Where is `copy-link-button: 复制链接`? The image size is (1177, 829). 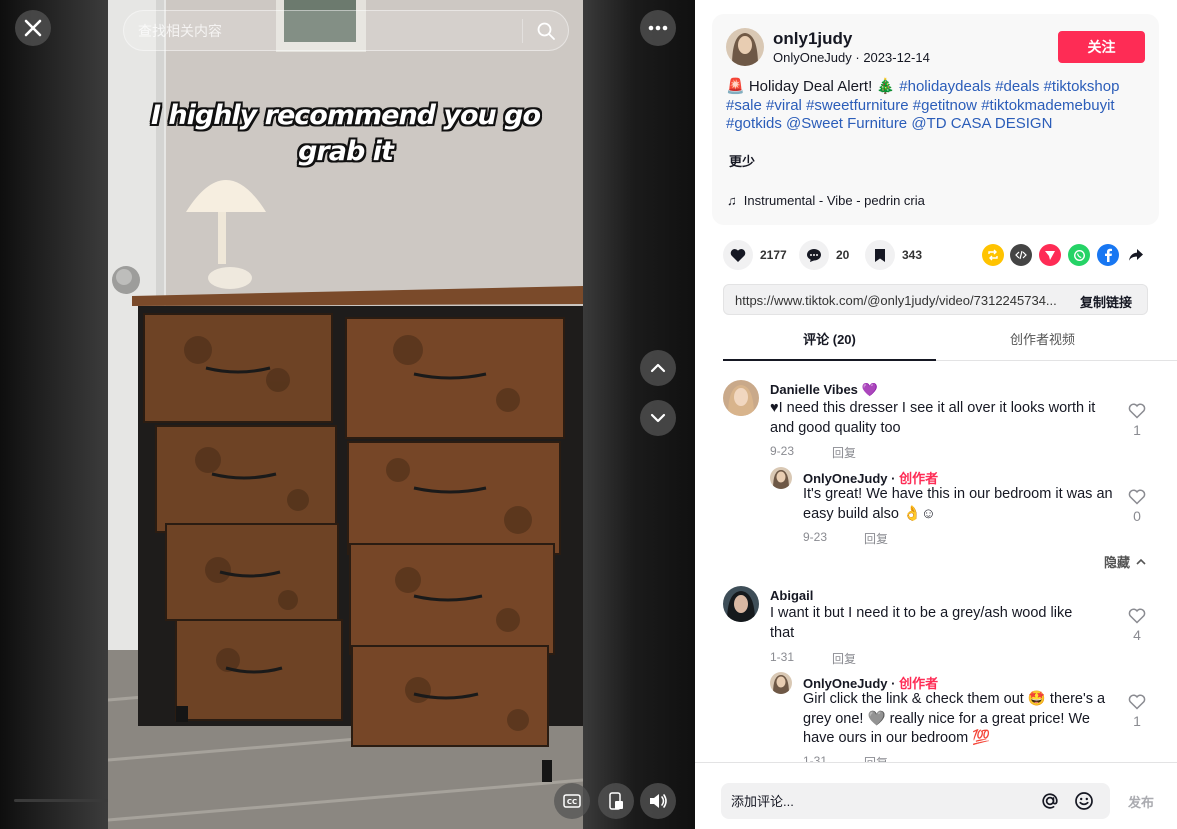
copy-link-button: 复制链接 is located at coordinates (1106, 301).